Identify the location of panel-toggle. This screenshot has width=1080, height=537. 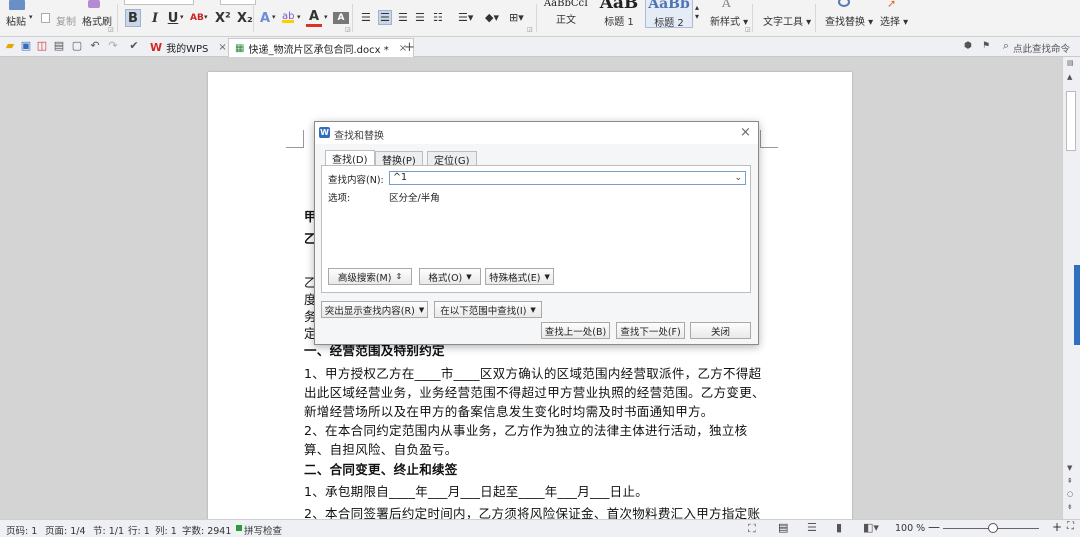
(1077, 305).